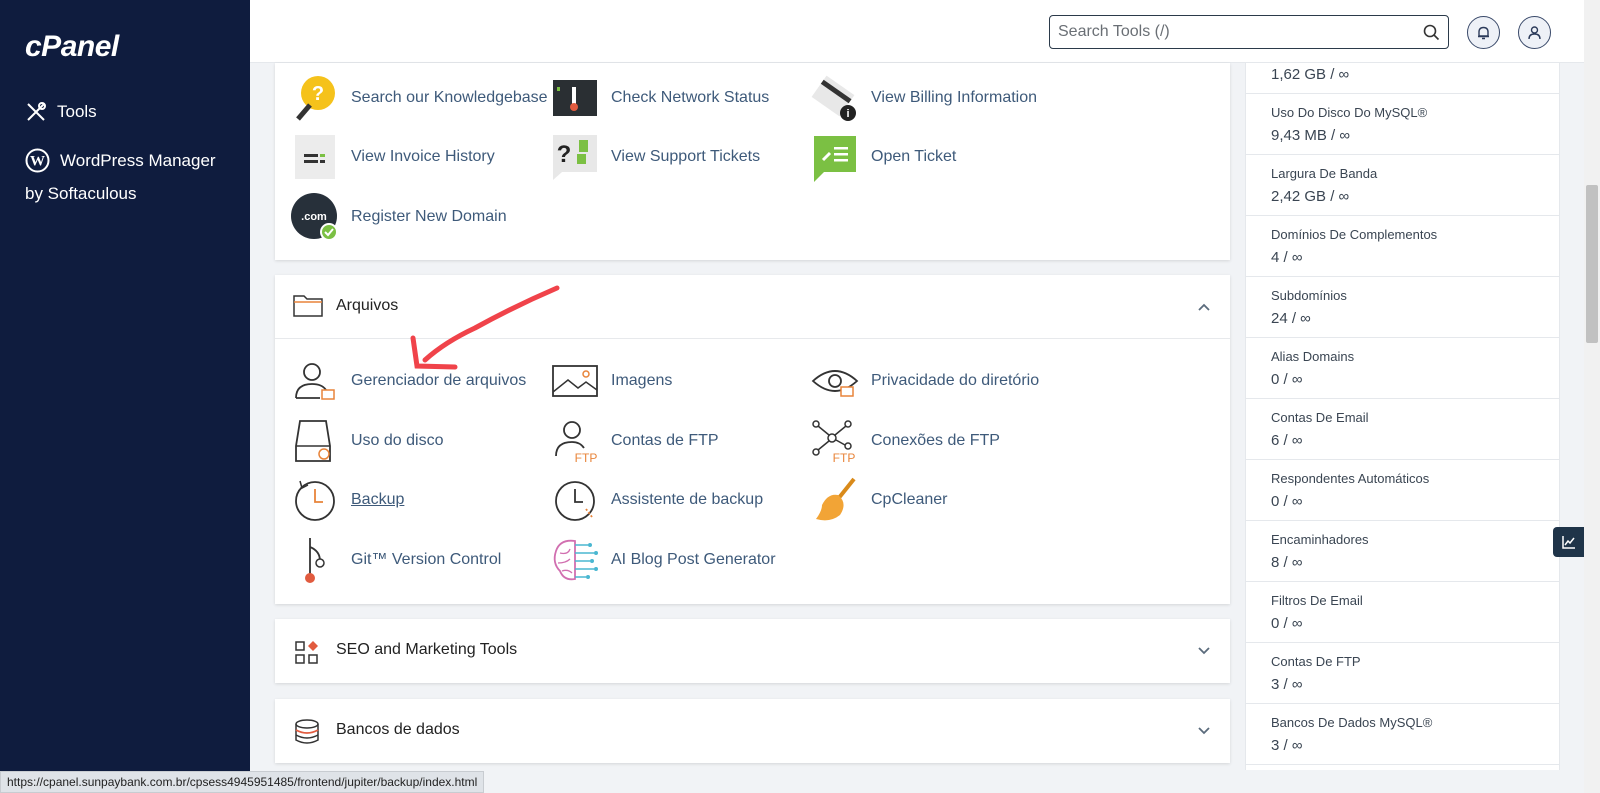 Image resolution: width=1600 pixels, height=793 pixels. Describe the element at coordinates (656, 500) in the screenshot. I see `tool-backup-wizard: Assistente de backup` at that location.